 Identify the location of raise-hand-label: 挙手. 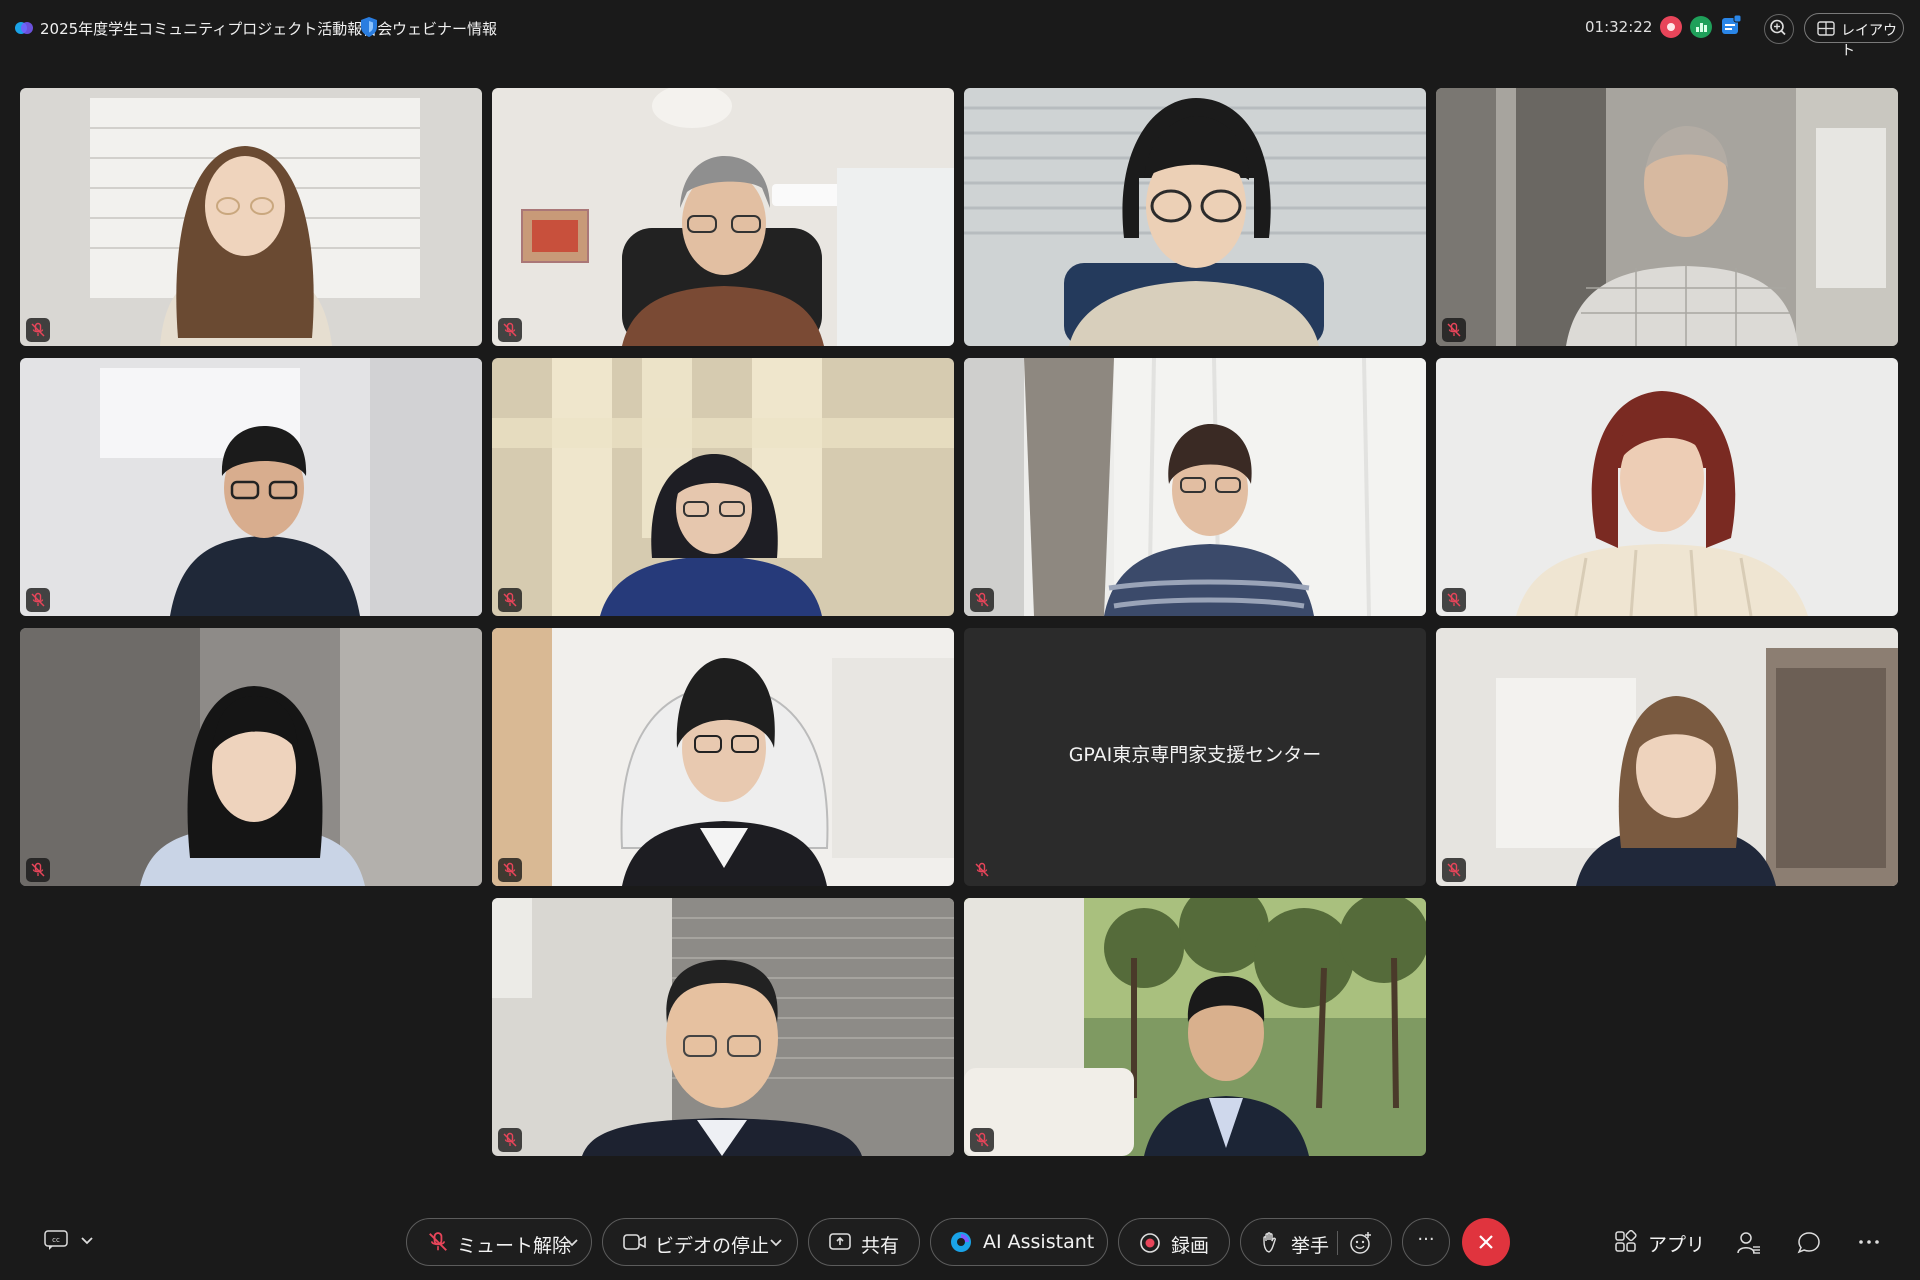
(1310, 1246).